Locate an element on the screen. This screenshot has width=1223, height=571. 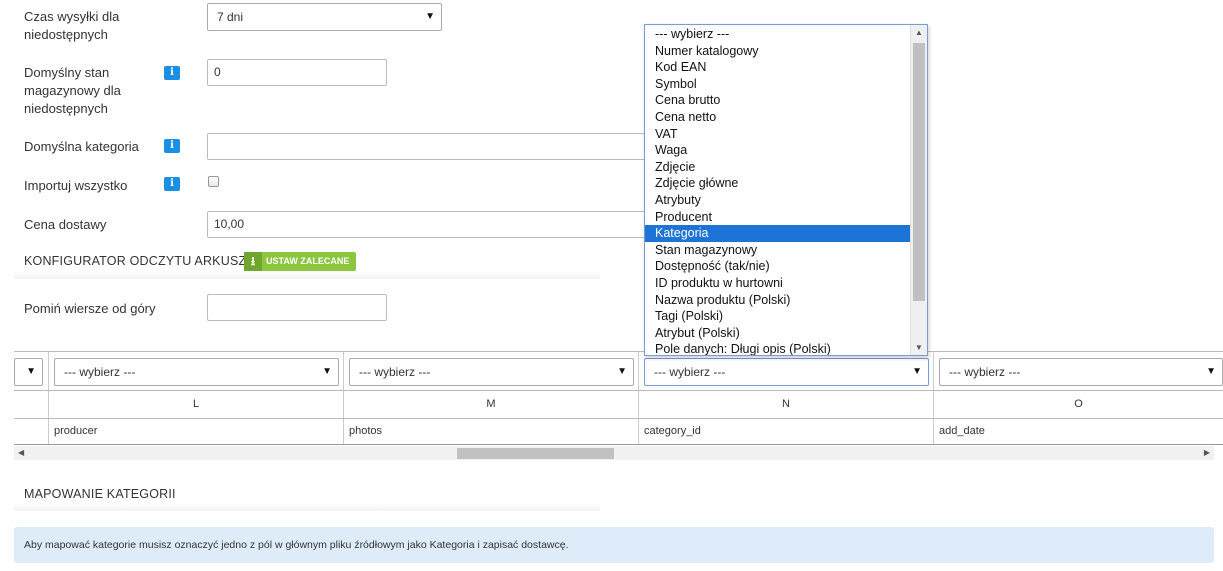
dropdown-scroll-thumb is located at coordinates (919, 172).